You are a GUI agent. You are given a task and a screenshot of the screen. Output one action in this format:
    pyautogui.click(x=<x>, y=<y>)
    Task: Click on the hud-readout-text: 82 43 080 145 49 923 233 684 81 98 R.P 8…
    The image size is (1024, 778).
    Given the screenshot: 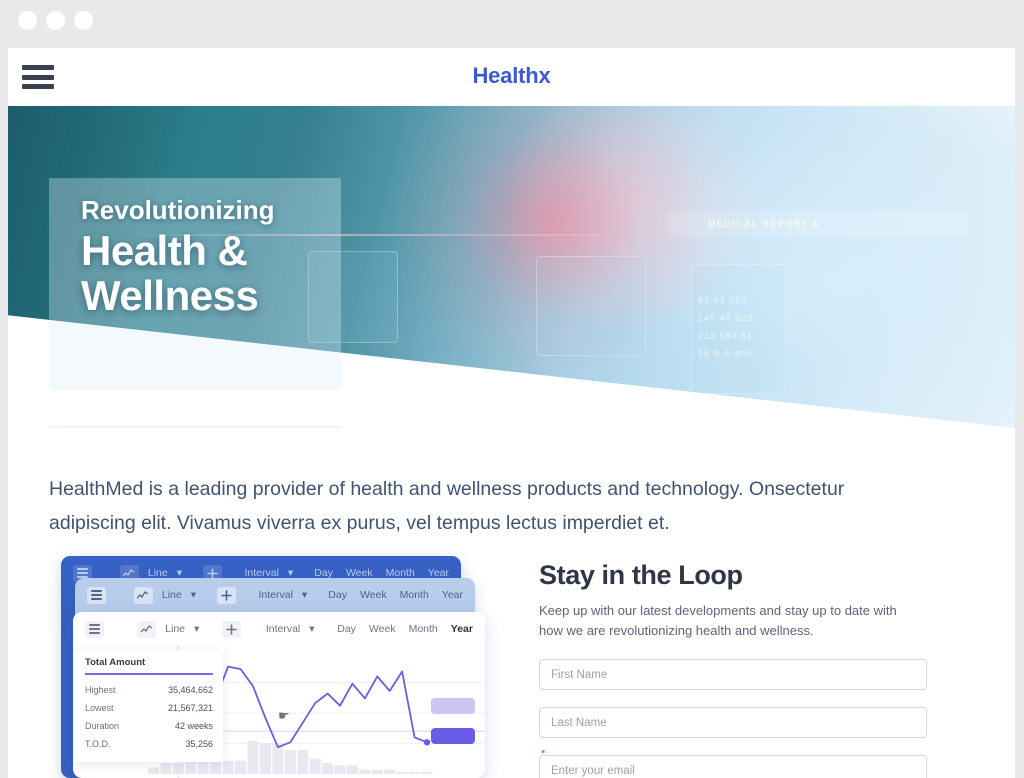 What is the action you would take?
    pyautogui.click(x=725, y=327)
    